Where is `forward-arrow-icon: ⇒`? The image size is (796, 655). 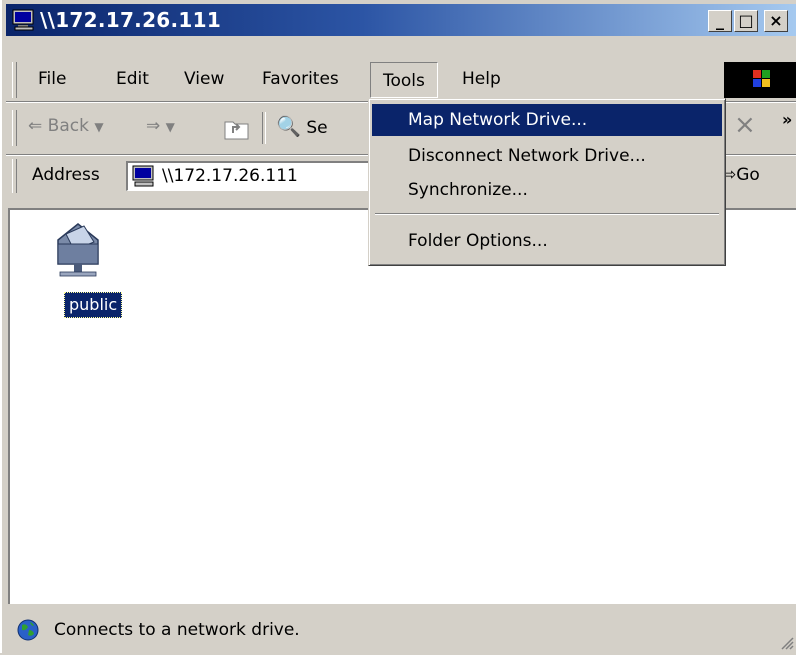
forward-arrow-icon: ⇒ is located at coordinates (153, 126).